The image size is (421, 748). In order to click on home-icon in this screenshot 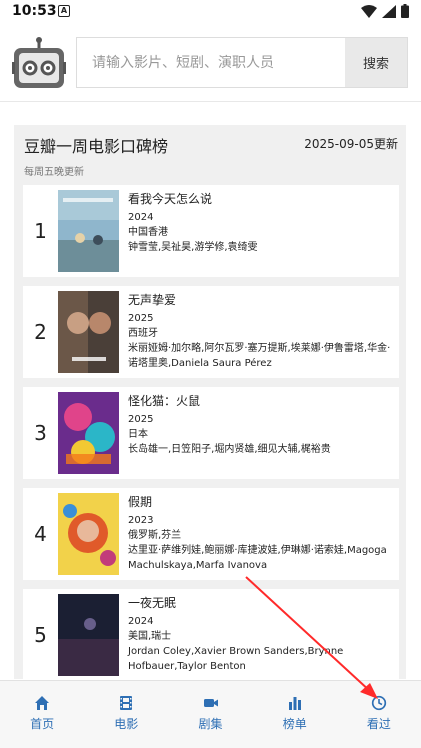, I will do `click(42, 703)`.